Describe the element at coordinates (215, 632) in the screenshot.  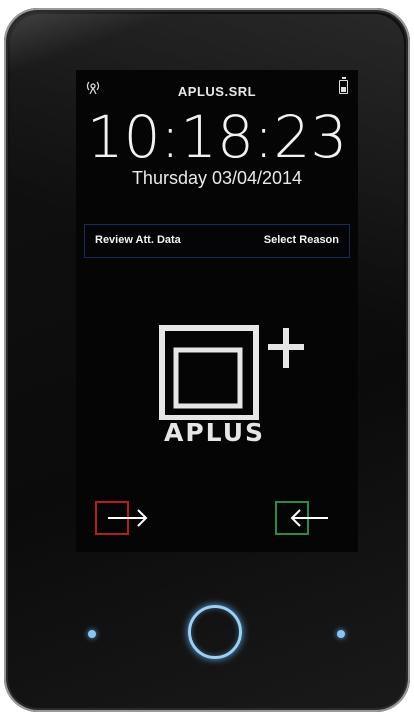
I see `home-button` at that location.